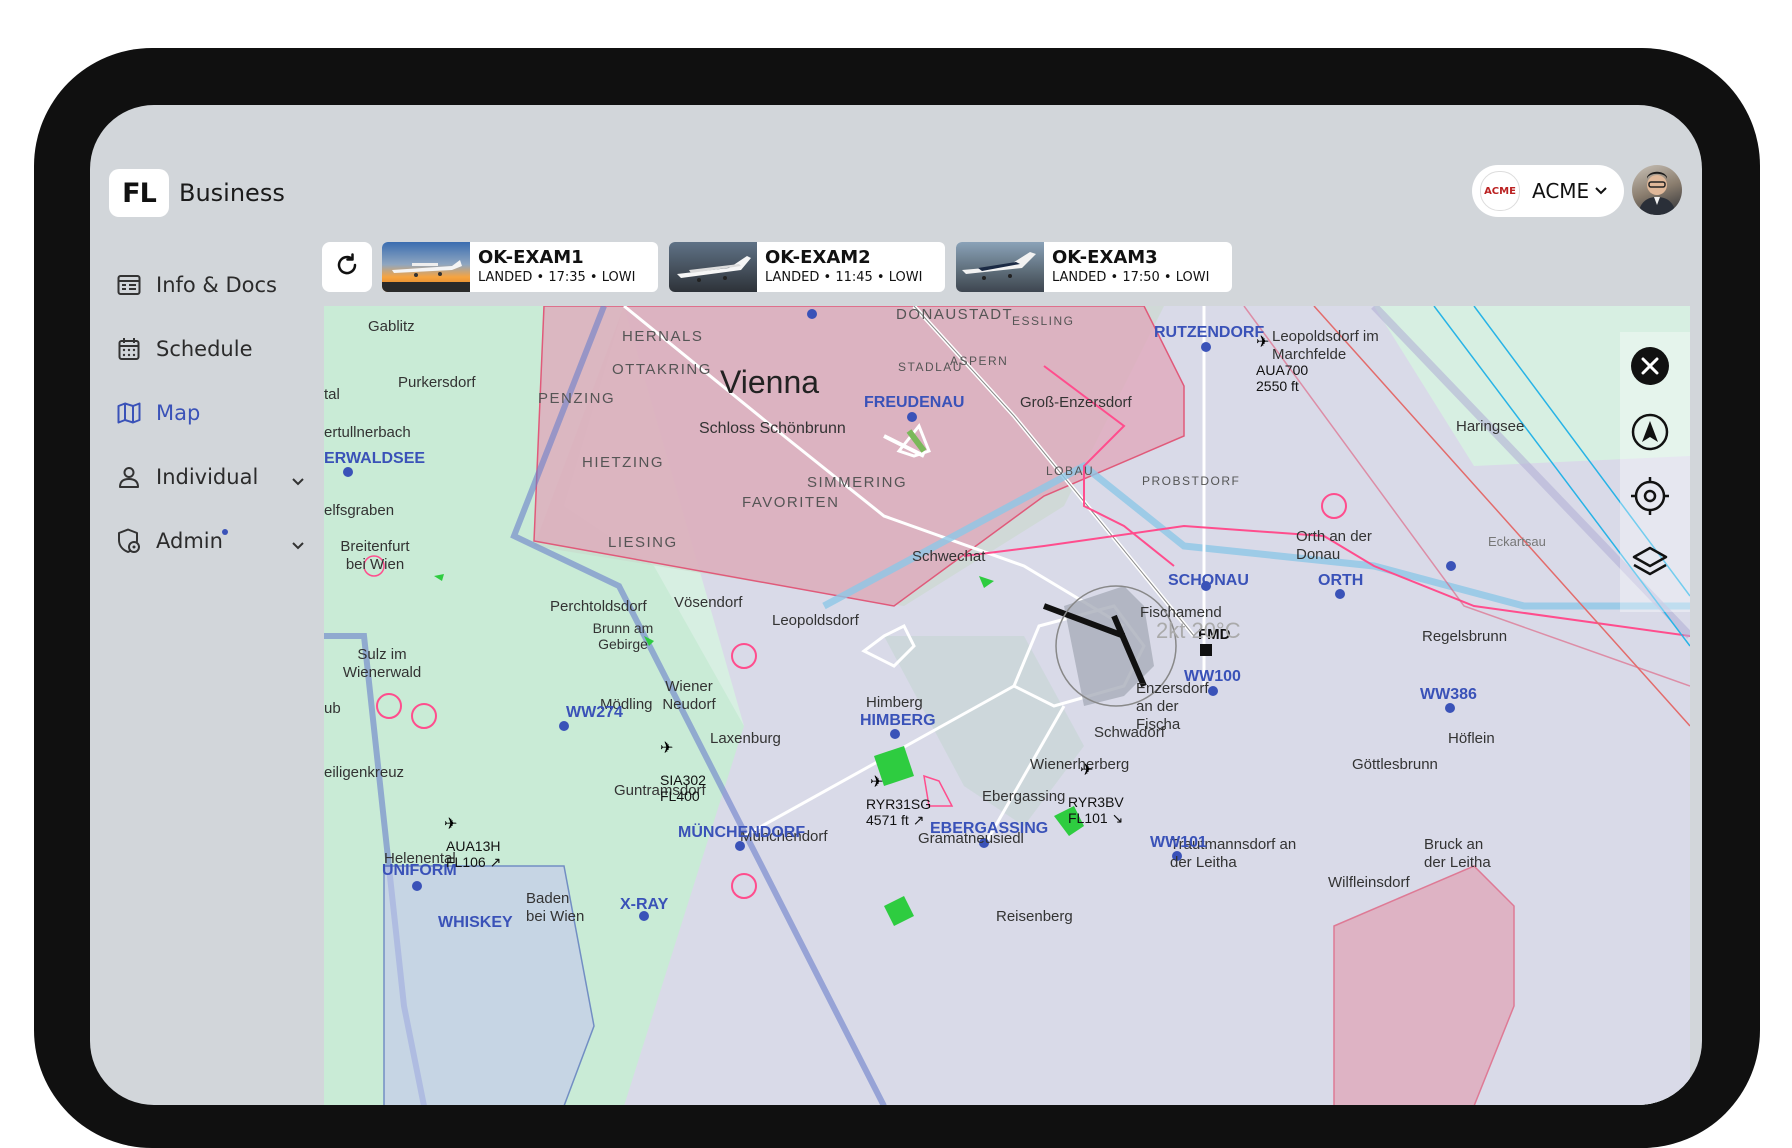 Image resolution: width=1792 pixels, height=1148 pixels. What do you see at coordinates (557, 277) in the screenshot?
I see `aircraft-status: LANDED • 17:35 • LOWI` at bounding box center [557, 277].